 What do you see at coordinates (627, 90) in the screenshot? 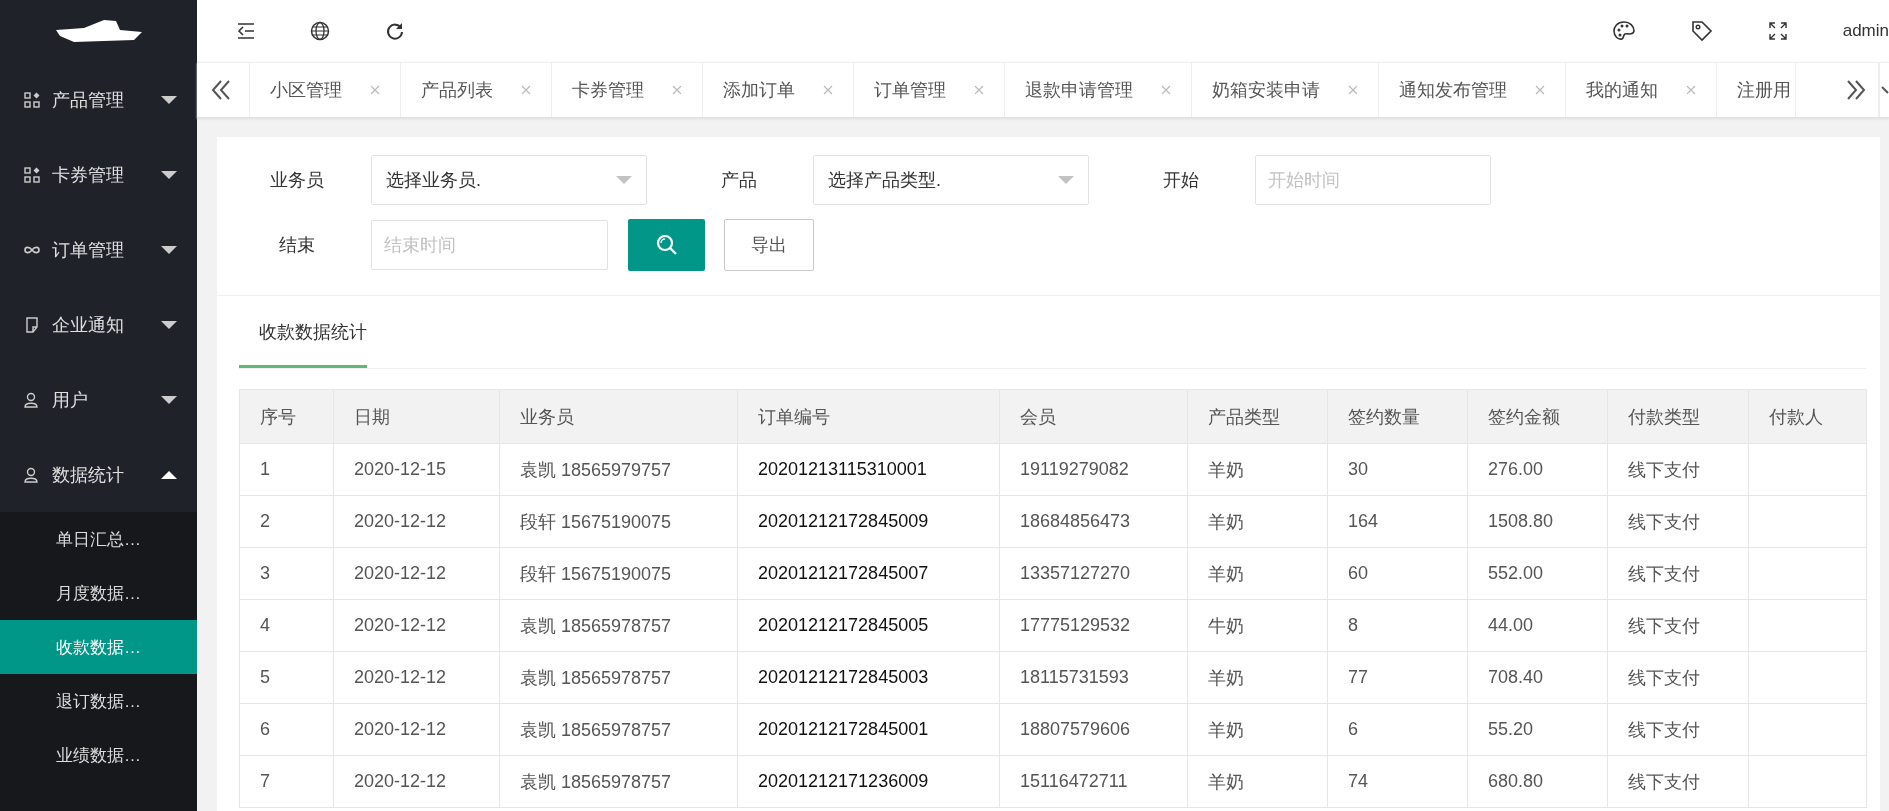
I see `page-tab: 卡券管理` at bounding box center [627, 90].